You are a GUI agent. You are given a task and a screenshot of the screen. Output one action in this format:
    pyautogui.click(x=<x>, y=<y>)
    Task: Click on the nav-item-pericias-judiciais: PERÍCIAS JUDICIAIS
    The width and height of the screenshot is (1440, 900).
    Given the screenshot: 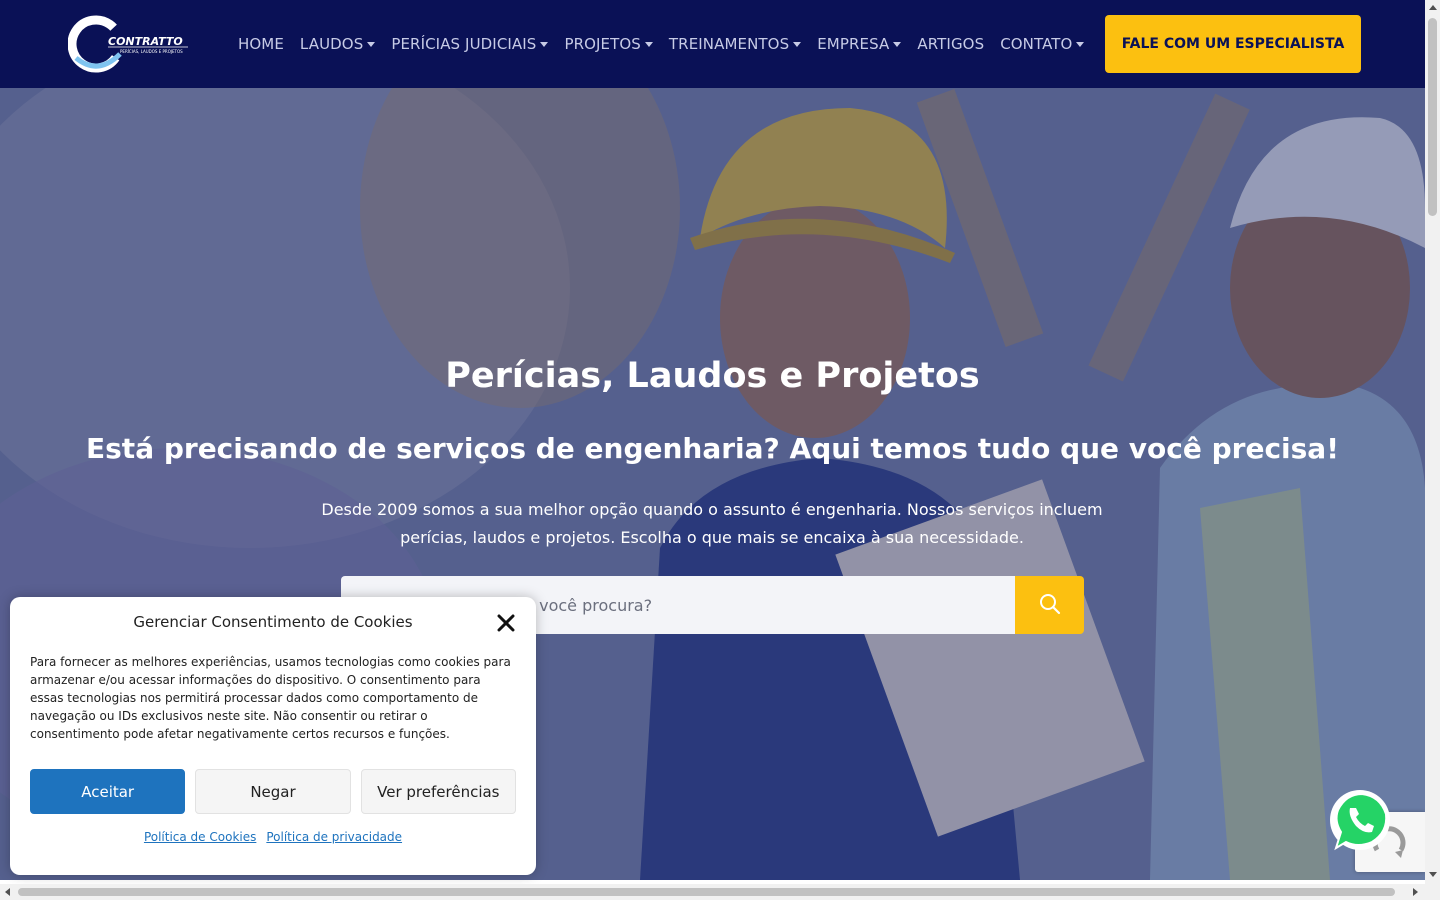 What is the action you would take?
    pyautogui.click(x=469, y=44)
    